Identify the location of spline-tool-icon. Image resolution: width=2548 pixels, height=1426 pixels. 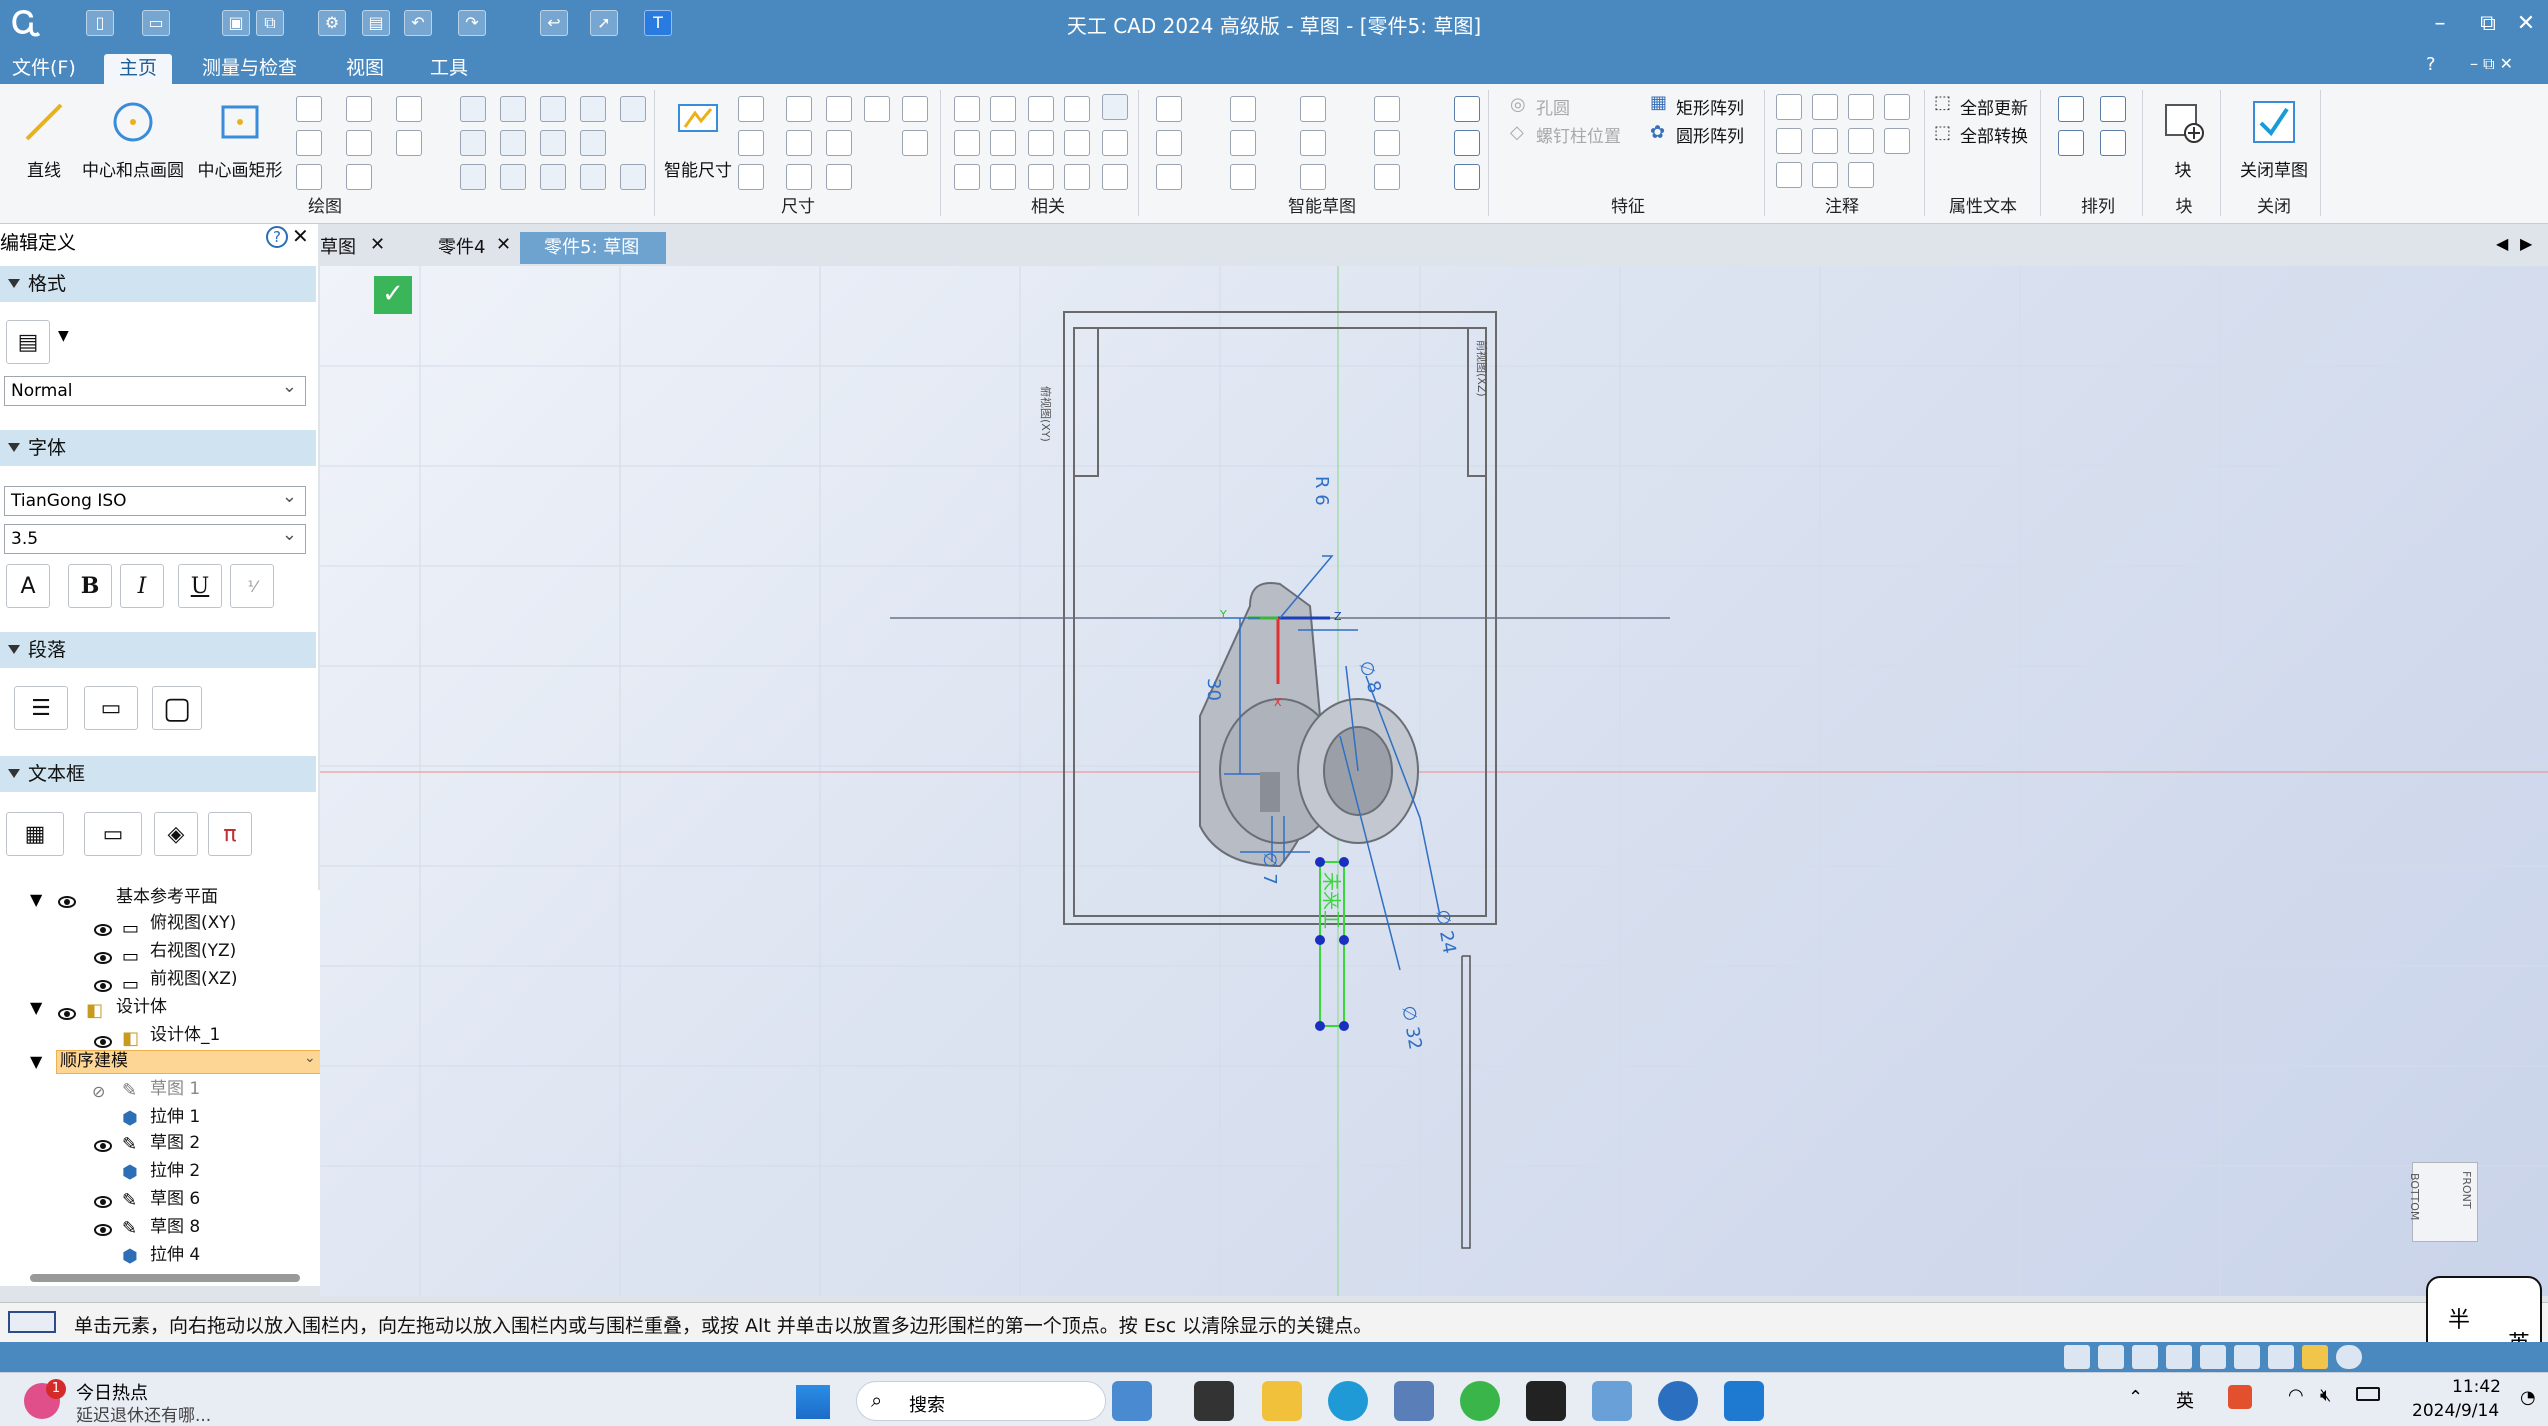
(309, 177).